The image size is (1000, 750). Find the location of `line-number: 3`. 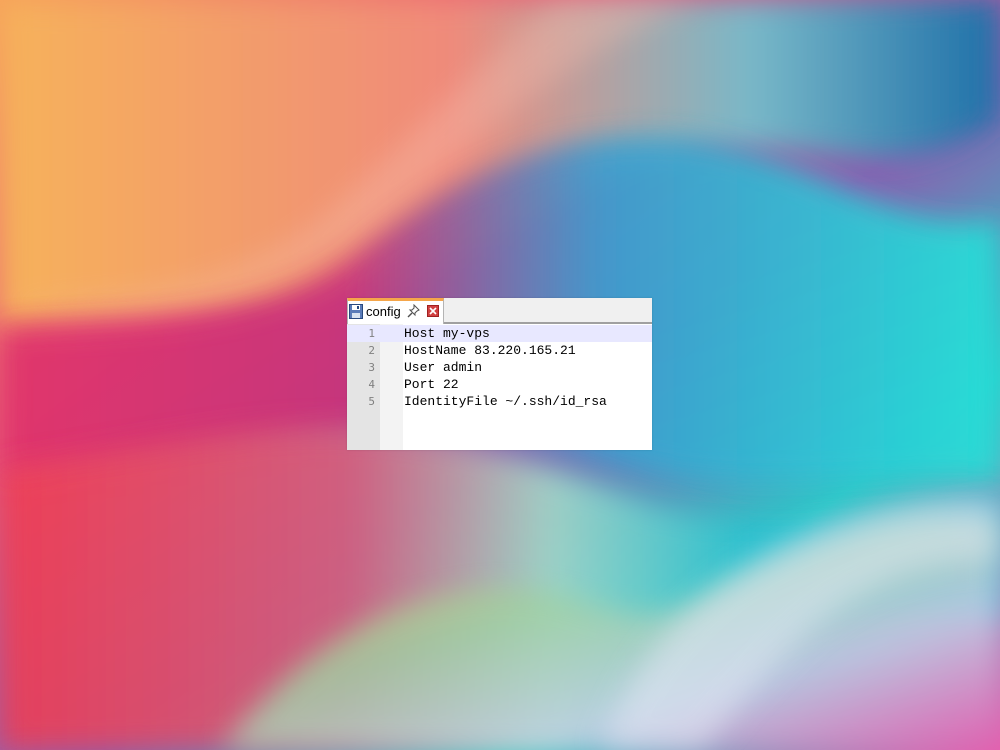

line-number: 3 is located at coordinates (371, 367).